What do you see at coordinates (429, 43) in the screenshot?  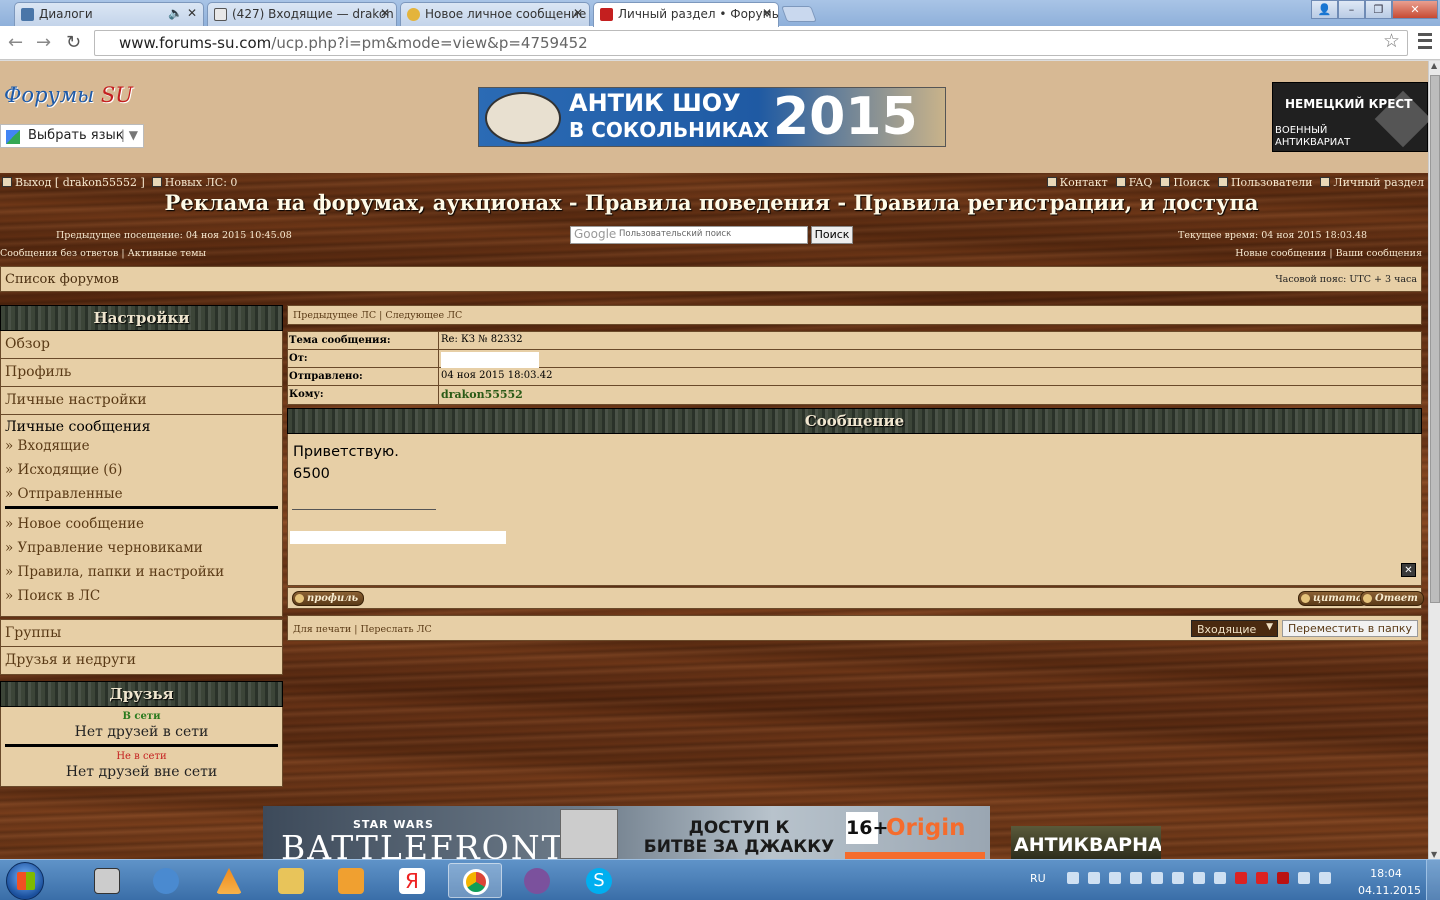 I see `url-path: /ucp.php?i=pm&mode=view&p=4759452` at bounding box center [429, 43].